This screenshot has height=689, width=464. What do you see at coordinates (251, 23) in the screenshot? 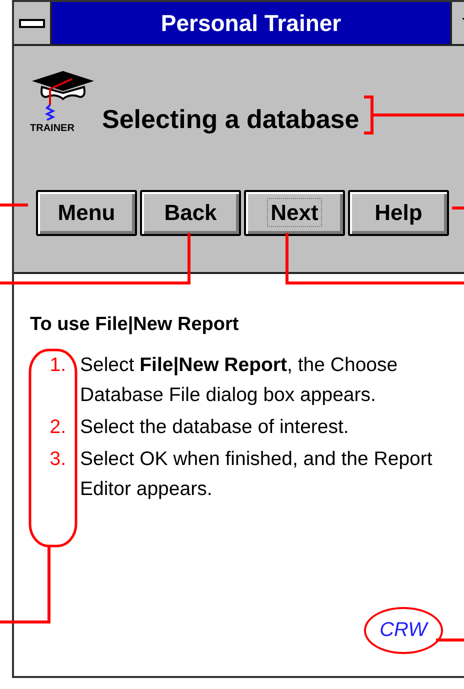
I see `window-title: Personal Trainer` at bounding box center [251, 23].